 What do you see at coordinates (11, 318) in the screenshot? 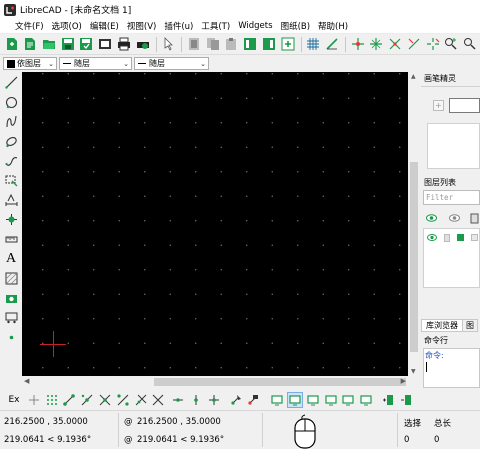
I see `block-tool-button` at bounding box center [11, 318].